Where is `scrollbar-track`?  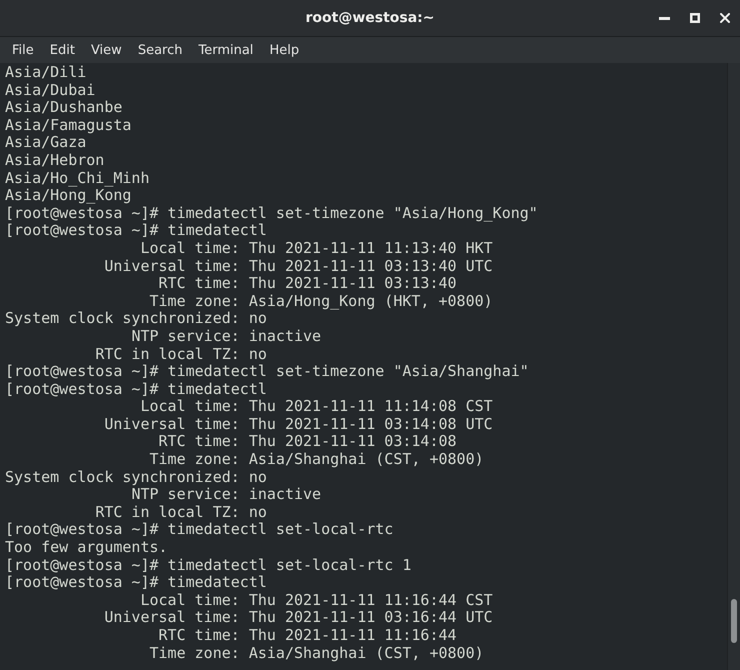
scrollbar-track is located at coordinates (733, 366).